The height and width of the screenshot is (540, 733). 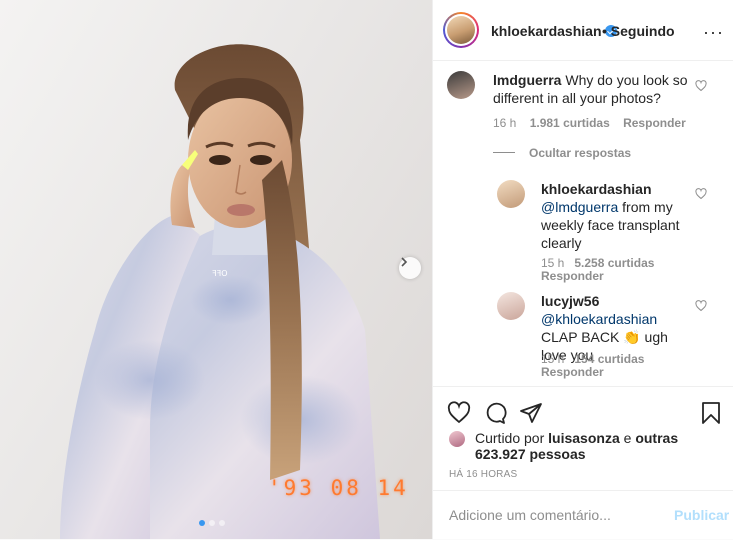 I want to click on add-comment-bar: Publicar, so click(x=583, y=515).